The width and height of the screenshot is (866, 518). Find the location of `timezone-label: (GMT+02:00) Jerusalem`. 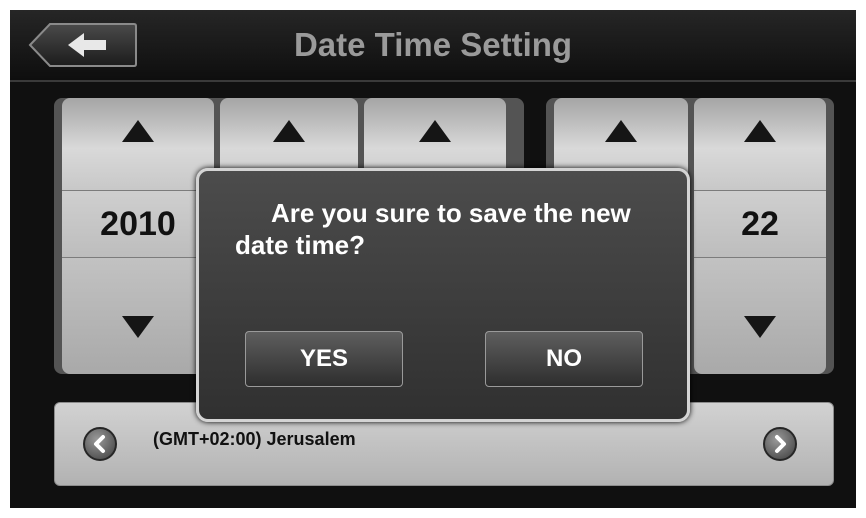

timezone-label: (GMT+02:00) Jerusalem is located at coordinates (254, 439).